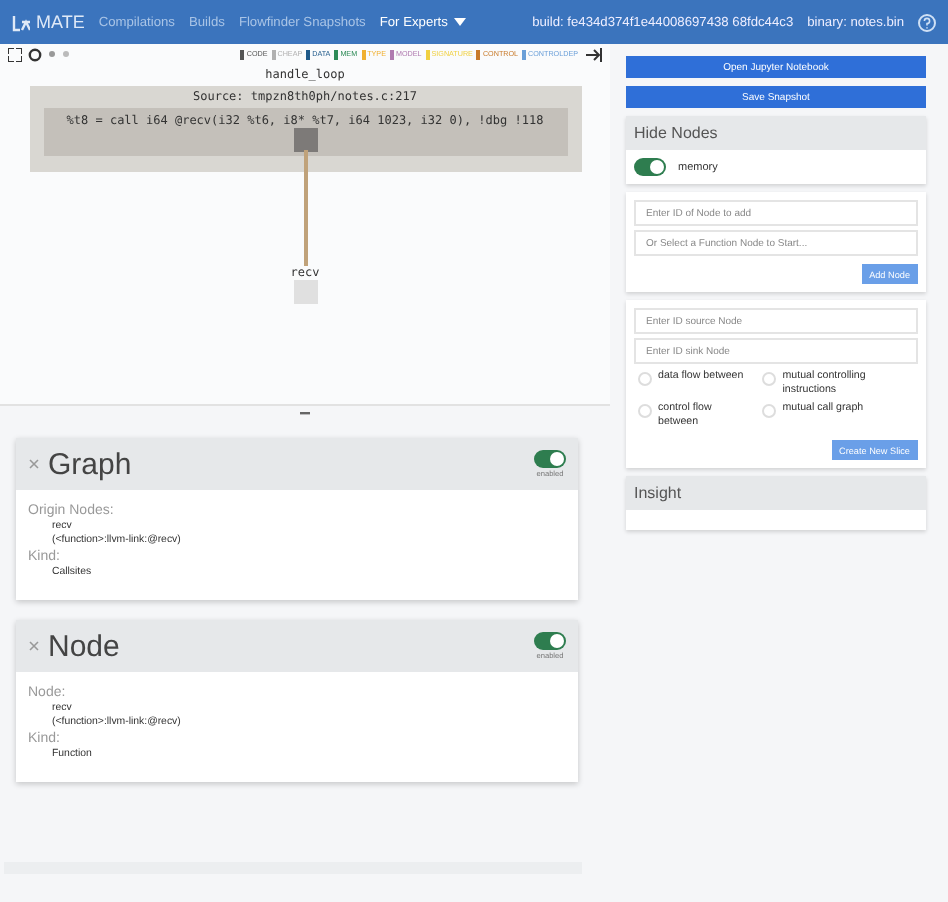 This screenshot has width=948, height=902. Describe the element at coordinates (48, 22) in the screenshot. I see `brand-logo: MATE` at that location.